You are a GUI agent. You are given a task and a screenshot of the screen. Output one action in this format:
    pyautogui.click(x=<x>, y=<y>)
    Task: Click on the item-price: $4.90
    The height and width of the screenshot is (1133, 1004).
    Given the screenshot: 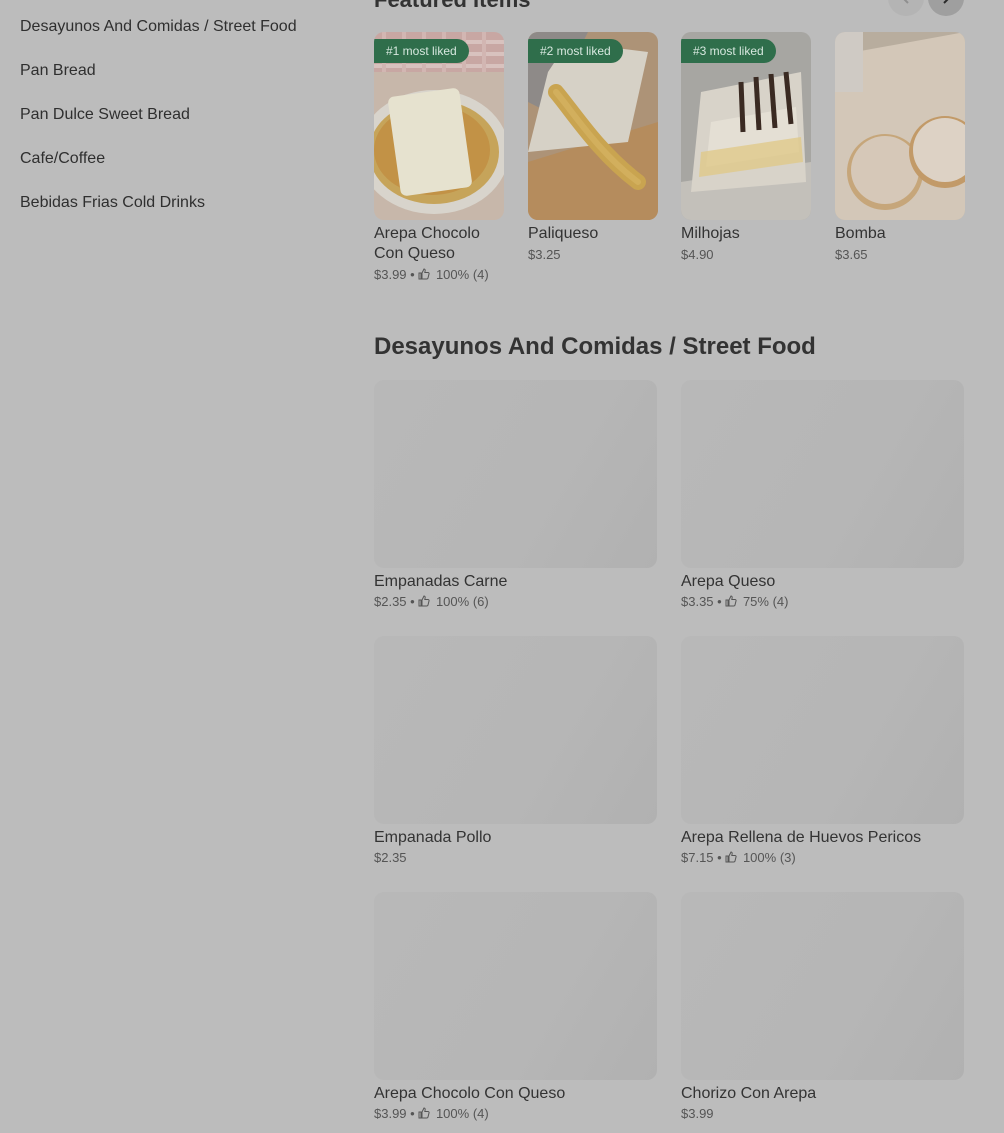 What is the action you would take?
    pyautogui.click(x=697, y=254)
    